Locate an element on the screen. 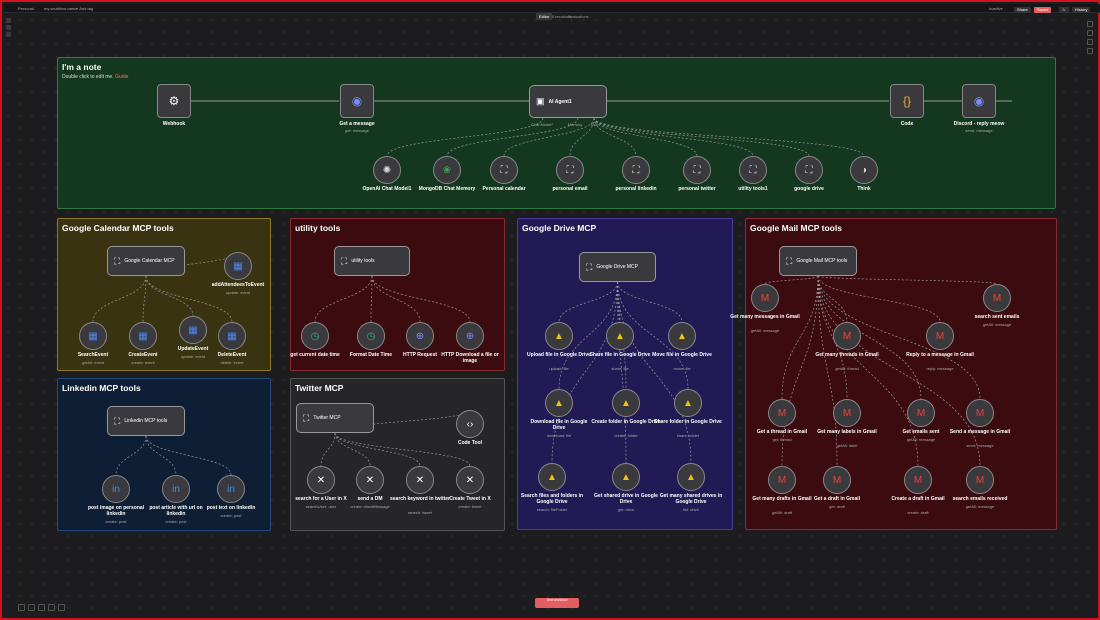  gmail-tool-3-node: M is located at coordinates (940, 336).